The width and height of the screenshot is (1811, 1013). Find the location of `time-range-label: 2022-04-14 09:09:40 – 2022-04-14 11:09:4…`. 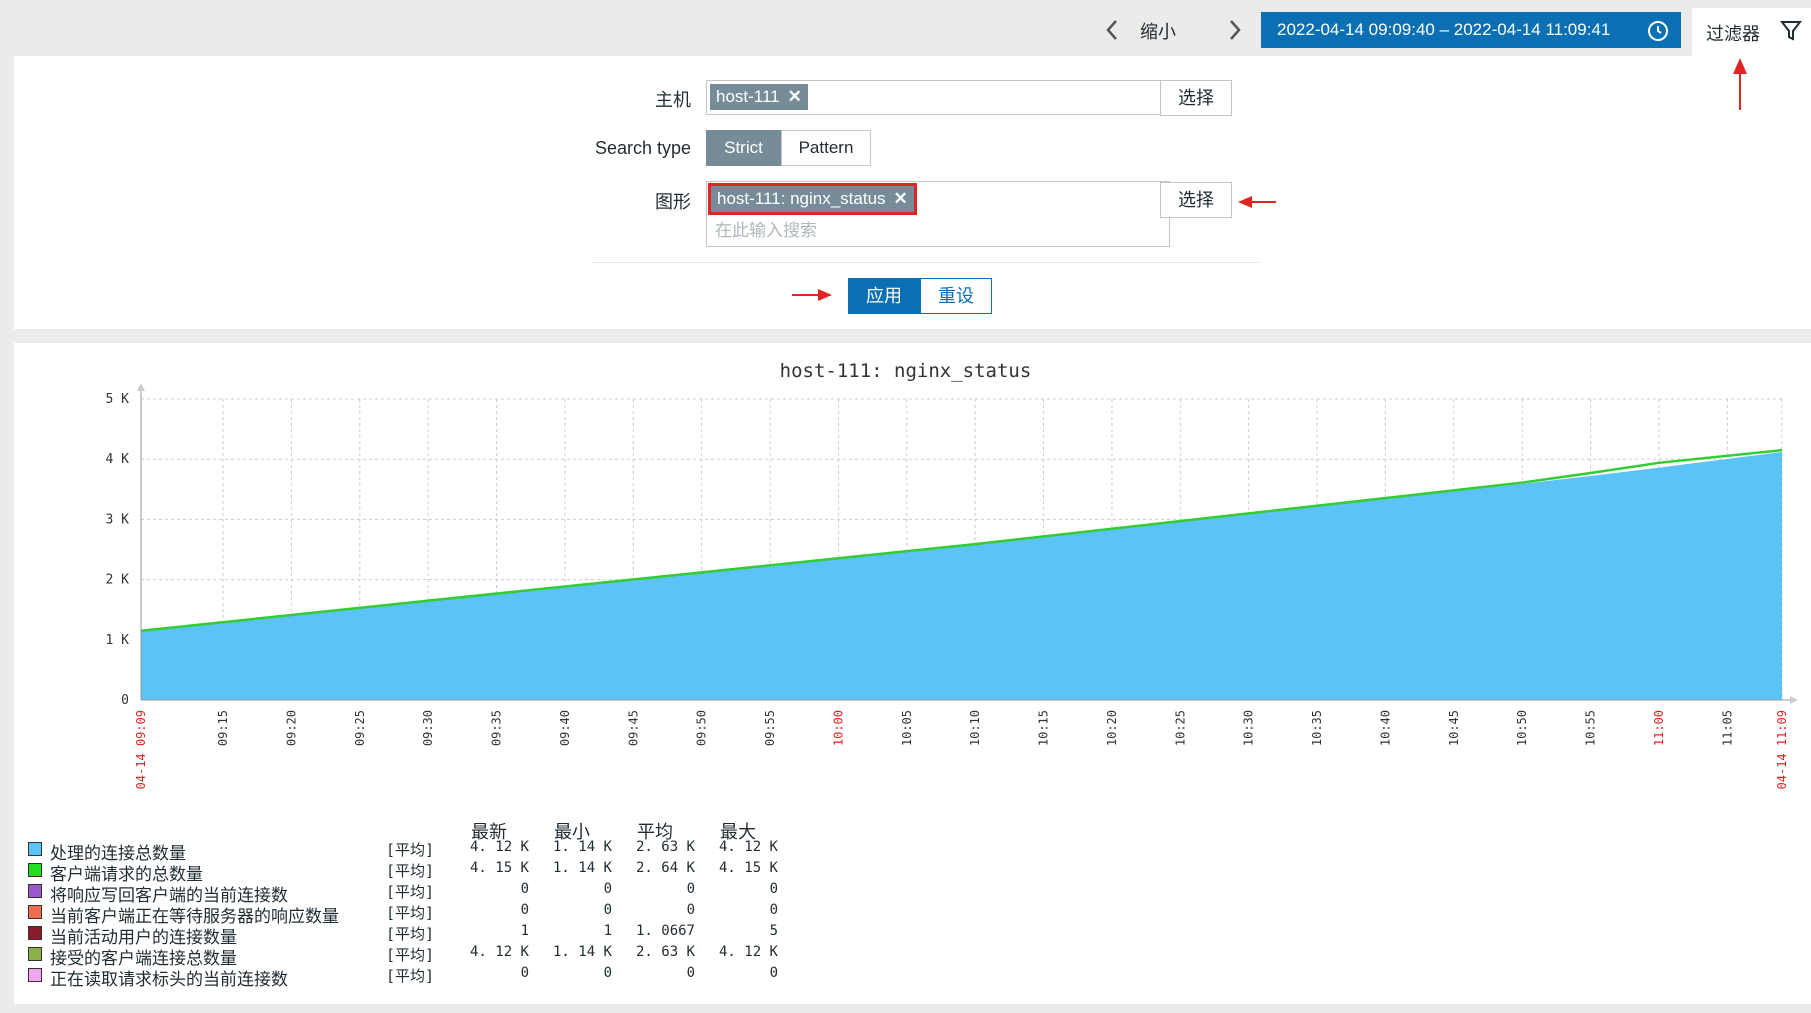

time-range-label: 2022-04-14 09:09:40 – 2022-04-14 11:09:4… is located at coordinates (1444, 29).